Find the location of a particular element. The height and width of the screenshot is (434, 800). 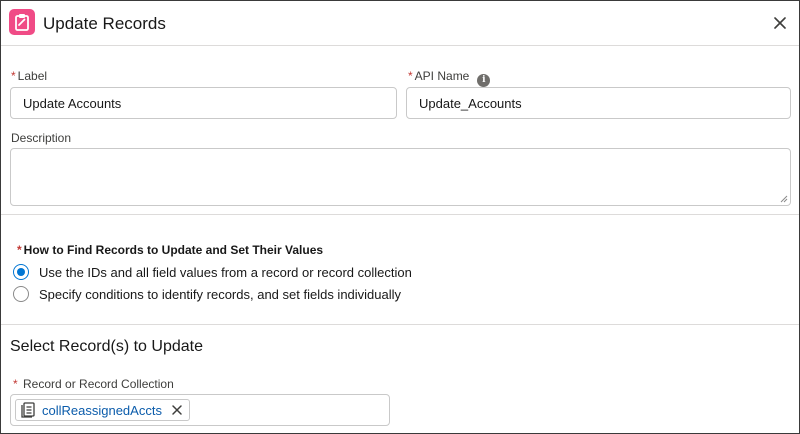

record-collection-input: collReassignedAccts is located at coordinates (200, 410).